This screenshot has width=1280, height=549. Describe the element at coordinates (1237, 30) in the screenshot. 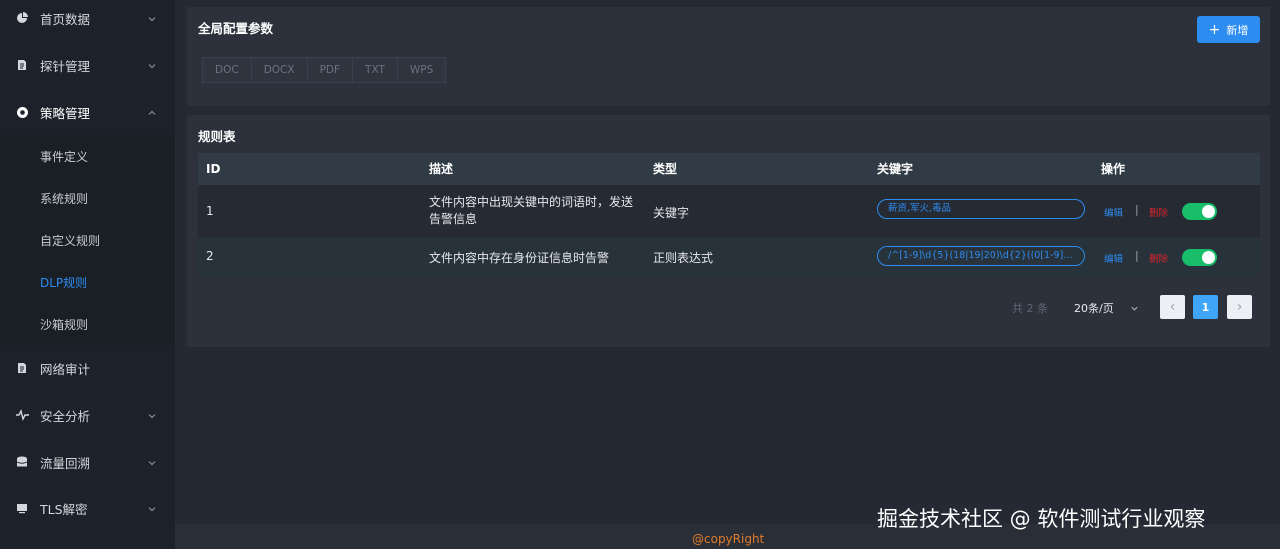

I see `add-button-label: 新增` at that location.